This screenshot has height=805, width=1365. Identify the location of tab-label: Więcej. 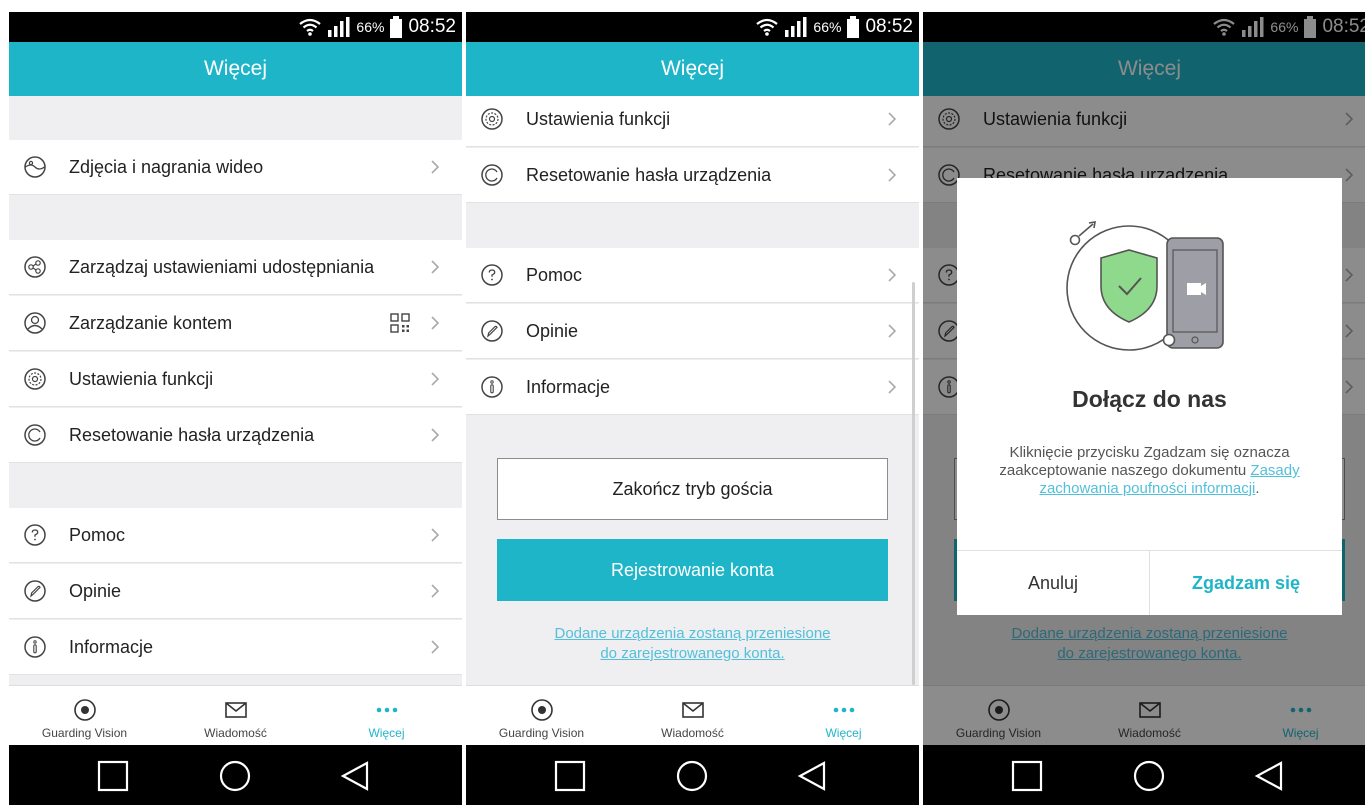
(386, 733).